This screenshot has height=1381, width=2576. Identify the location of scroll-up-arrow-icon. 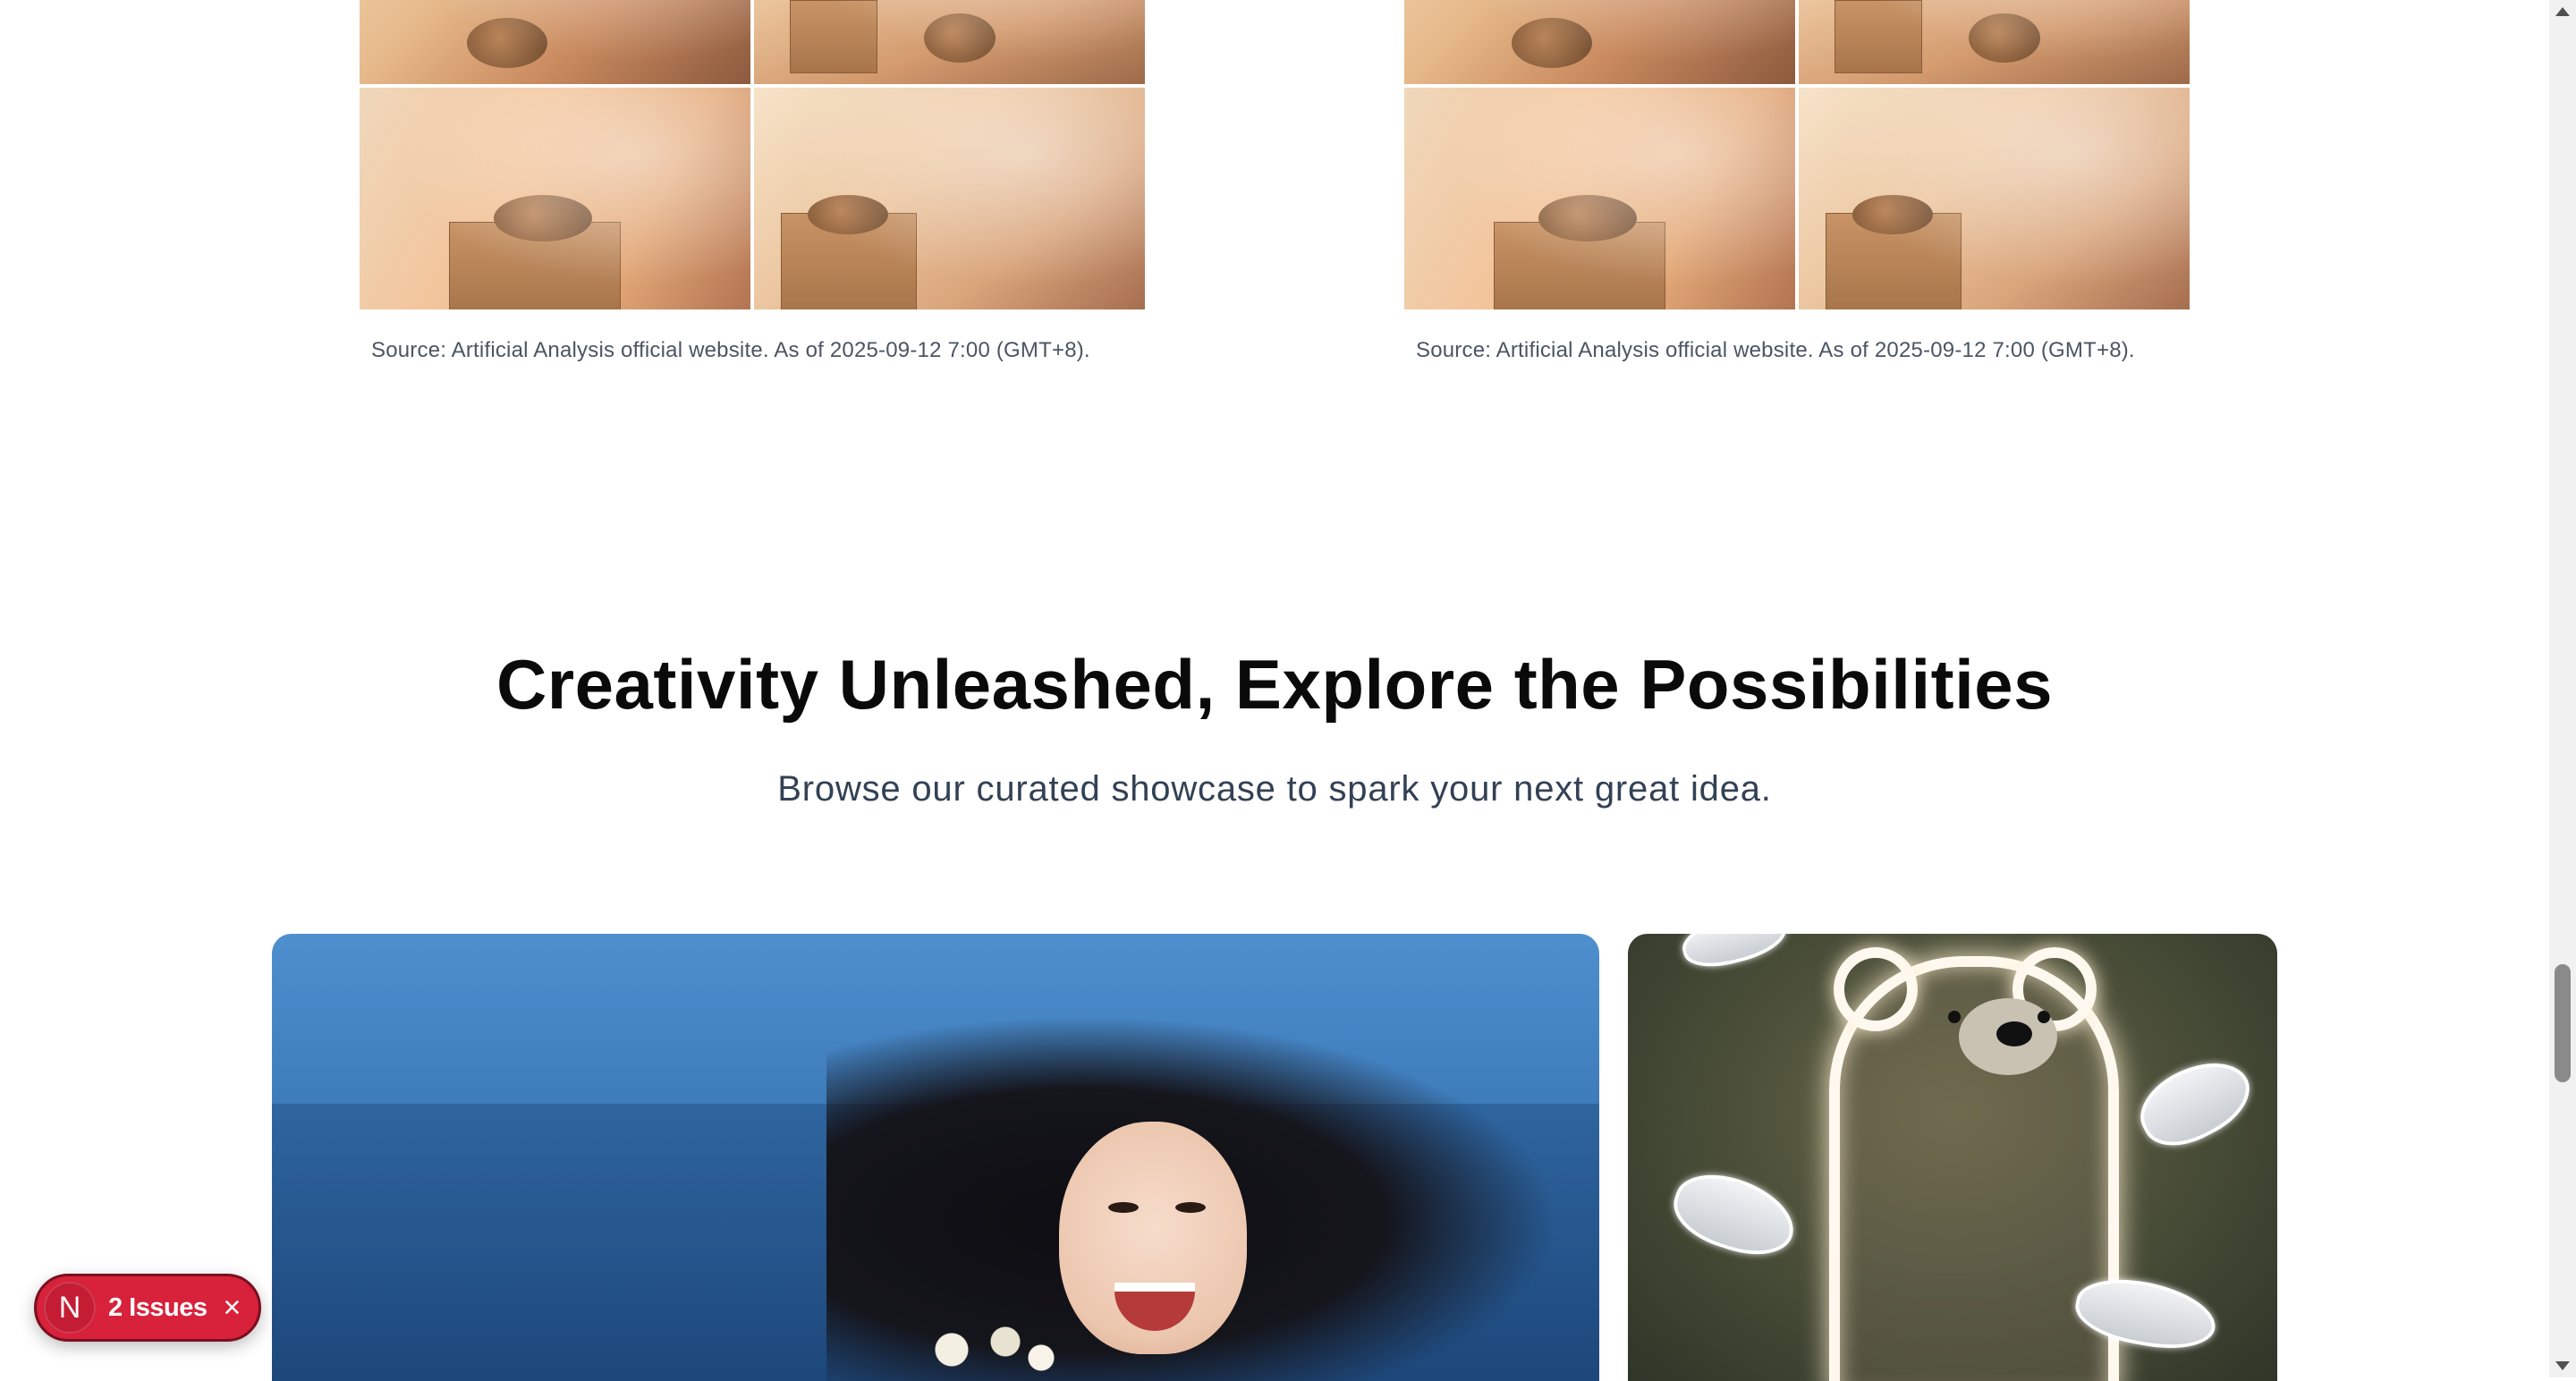
(2562, 11).